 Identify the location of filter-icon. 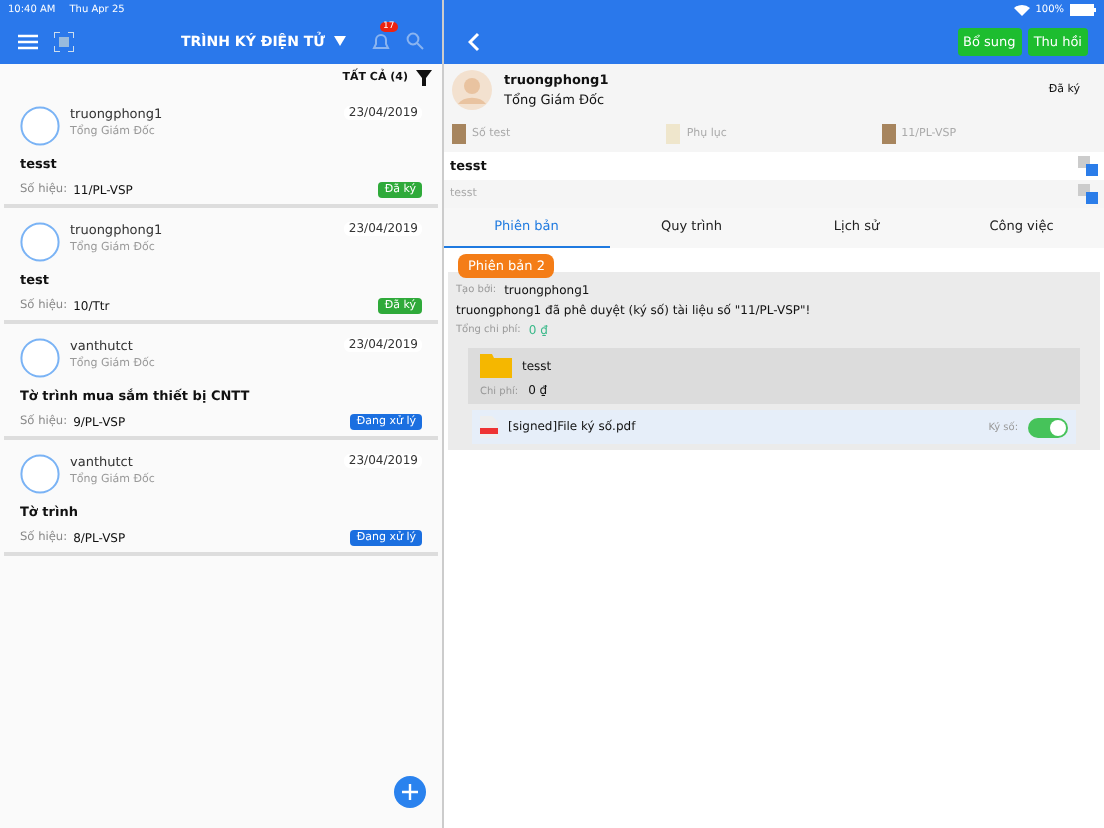
(424, 78).